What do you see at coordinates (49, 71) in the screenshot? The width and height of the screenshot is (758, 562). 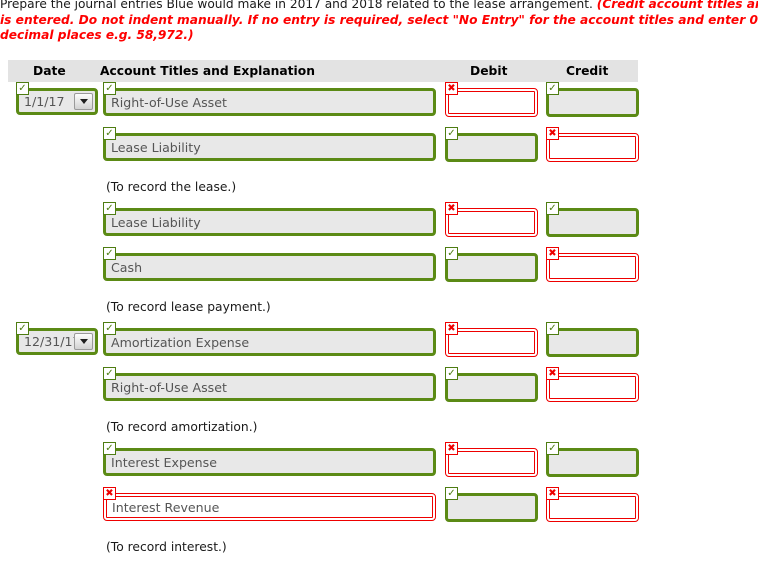 I see `column-header-date: Date` at bounding box center [49, 71].